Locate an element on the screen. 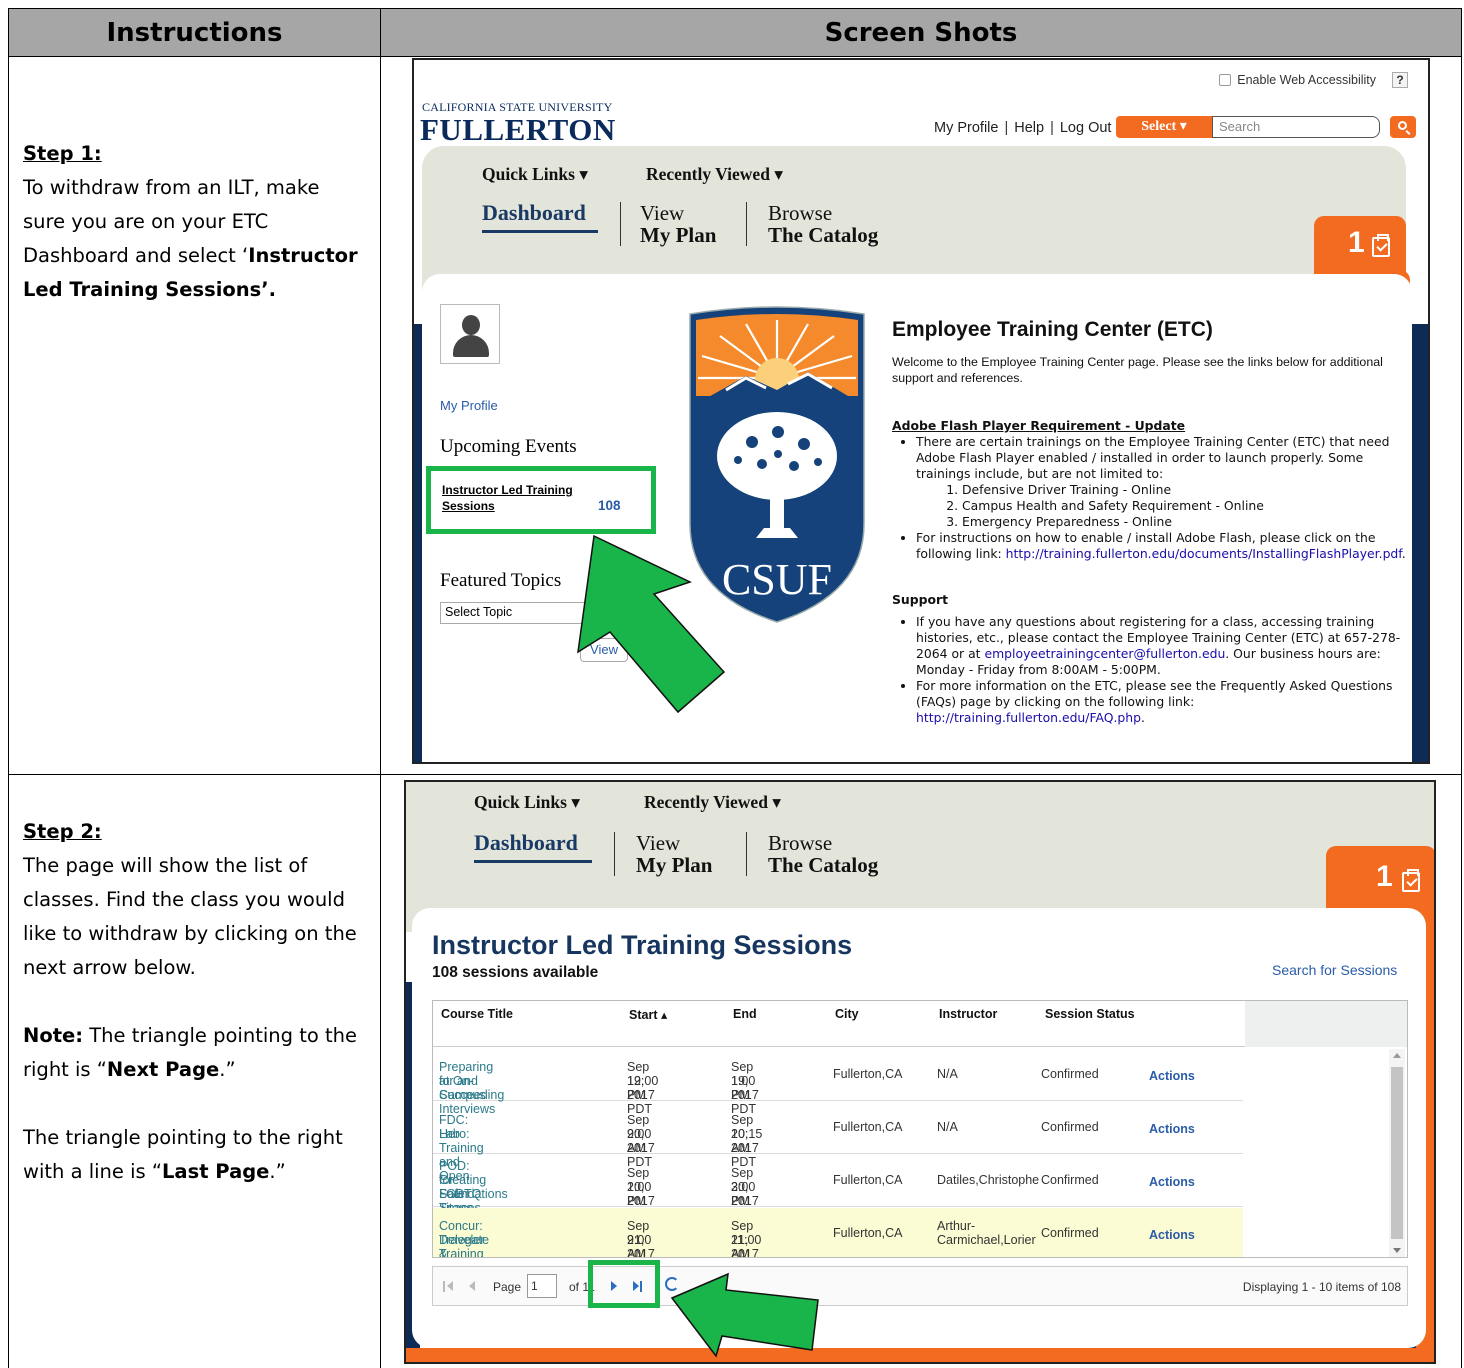 This screenshot has width=1464, height=1368. scroll-up-icon is located at coordinates (1397, 1055).